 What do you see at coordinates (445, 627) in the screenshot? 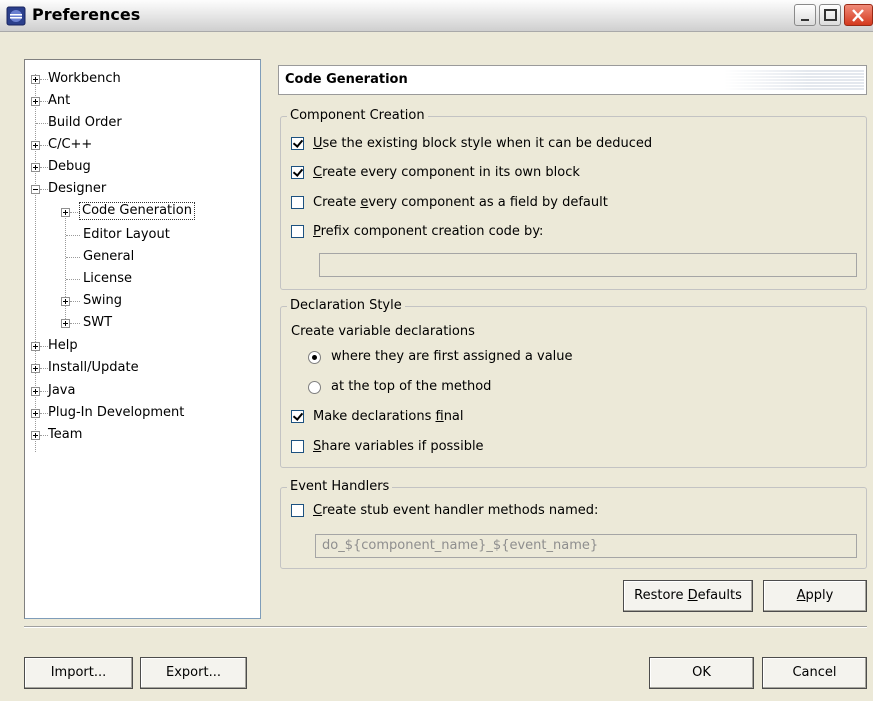
I see `separator` at bounding box center [445, 627].